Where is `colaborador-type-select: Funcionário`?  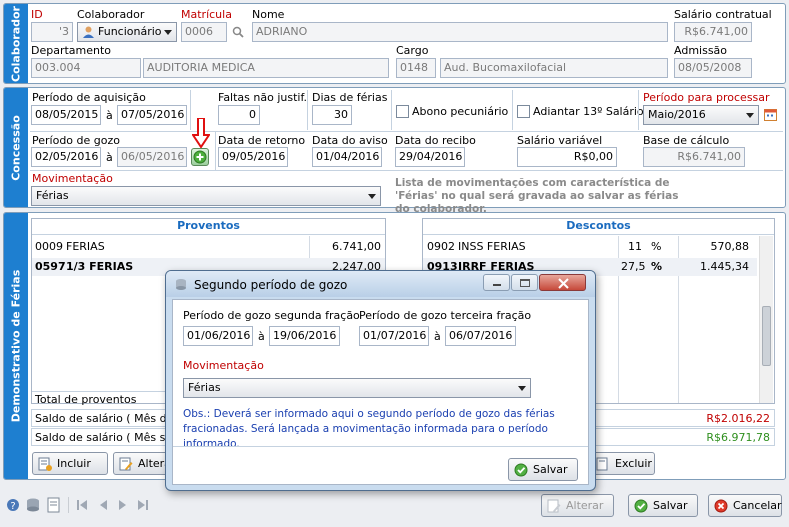
colaborador-type-select: Funcionário is located at coordinates (127, 32).